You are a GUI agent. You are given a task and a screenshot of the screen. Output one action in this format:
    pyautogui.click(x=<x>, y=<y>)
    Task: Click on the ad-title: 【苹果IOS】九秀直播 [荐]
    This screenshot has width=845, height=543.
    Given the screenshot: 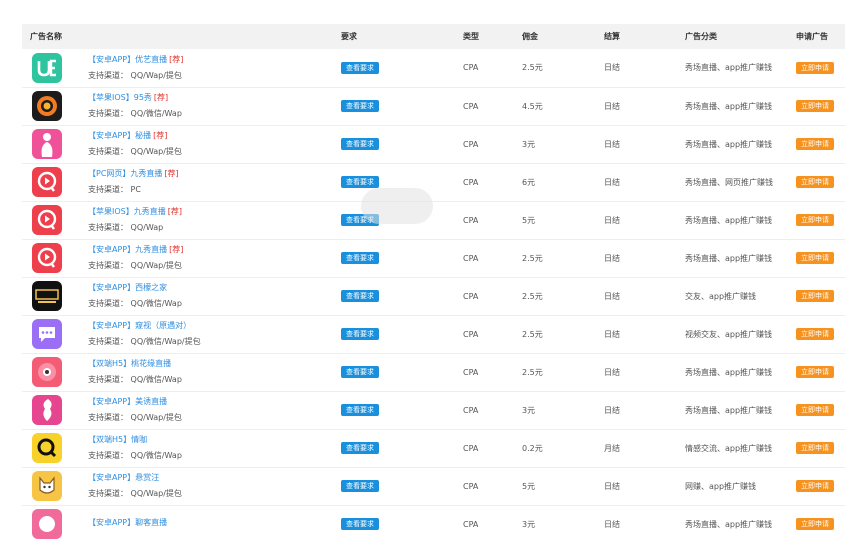 What is the action you would take?
    pyautogui.click(x=209, y=211)
    